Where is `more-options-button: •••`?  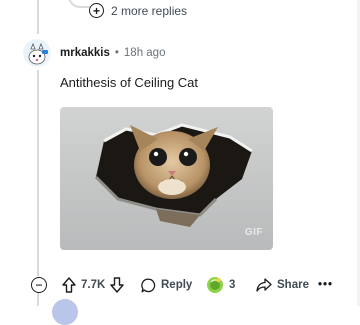
more-options-button: ••• is located at coordinates (325, 285).